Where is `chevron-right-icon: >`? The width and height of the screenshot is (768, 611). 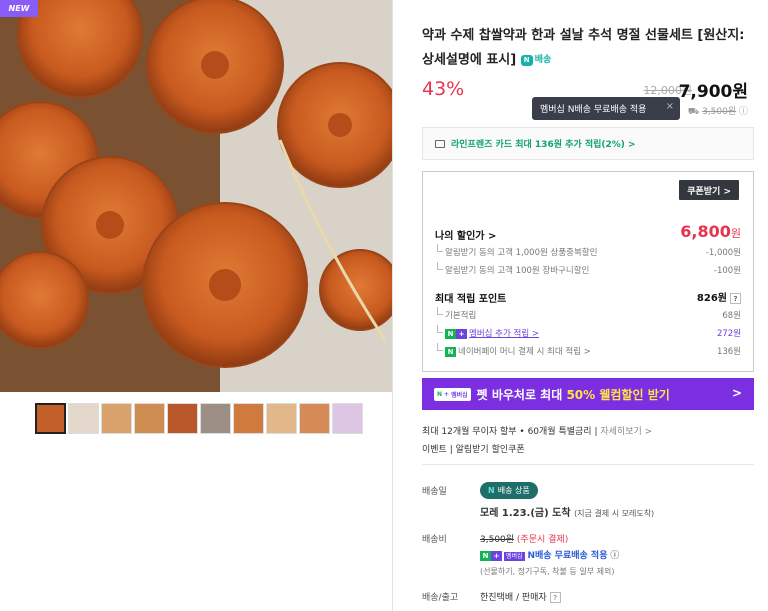 chevron-right-icon: > is located at coordinates (736, 393).